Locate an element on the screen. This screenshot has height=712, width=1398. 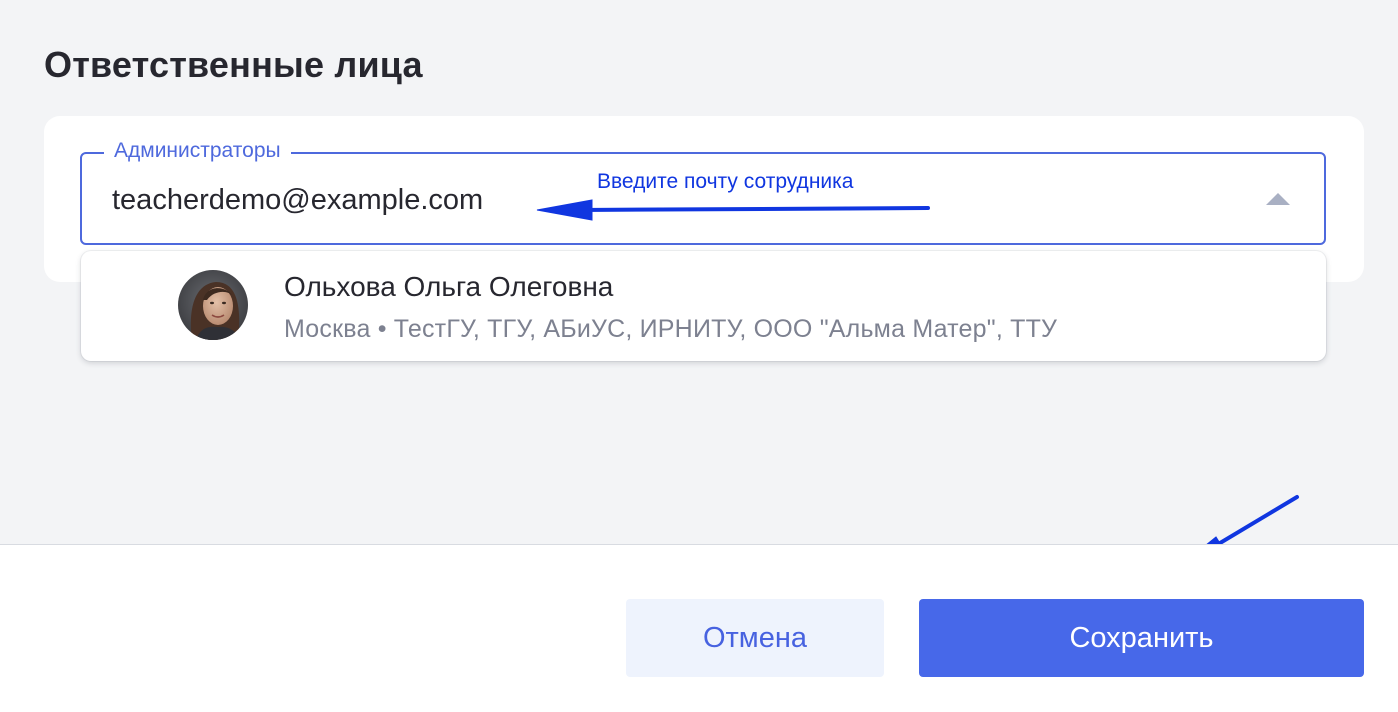
page-title: Ответственные лица is located at coordinates (233, 64).